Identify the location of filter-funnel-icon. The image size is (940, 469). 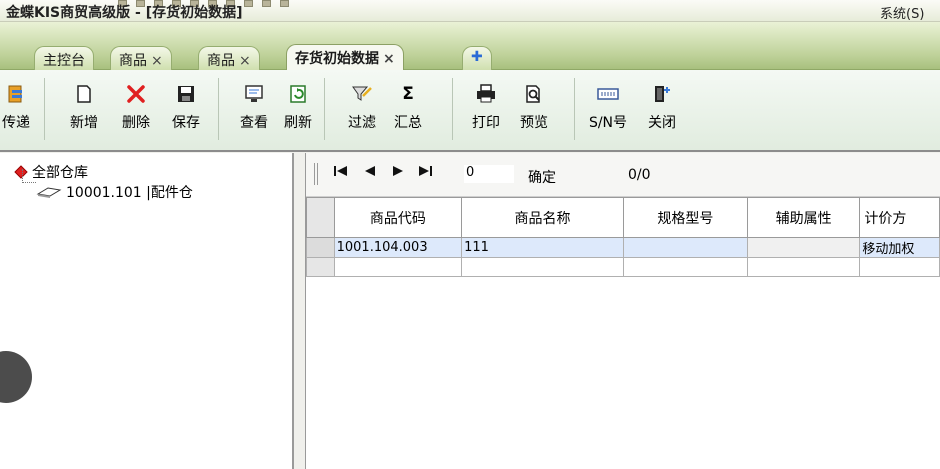
(362, 94).